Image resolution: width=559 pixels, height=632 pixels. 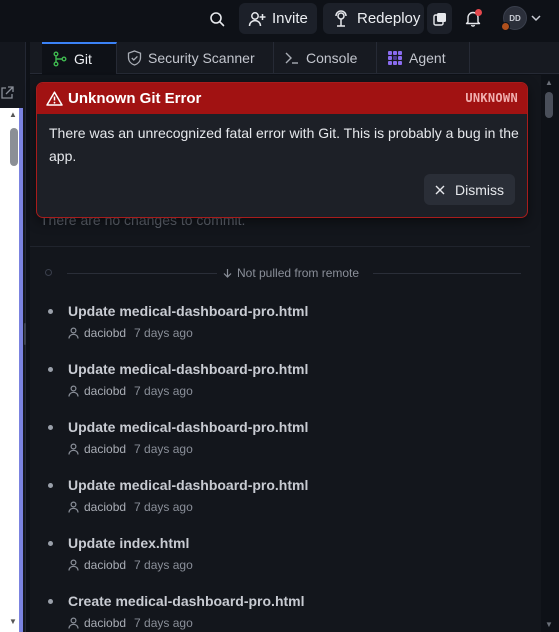 What do you see at coordinates (48, 272) in the screenshot?
I see `timeline-dot` at bounding box center [48, 272].